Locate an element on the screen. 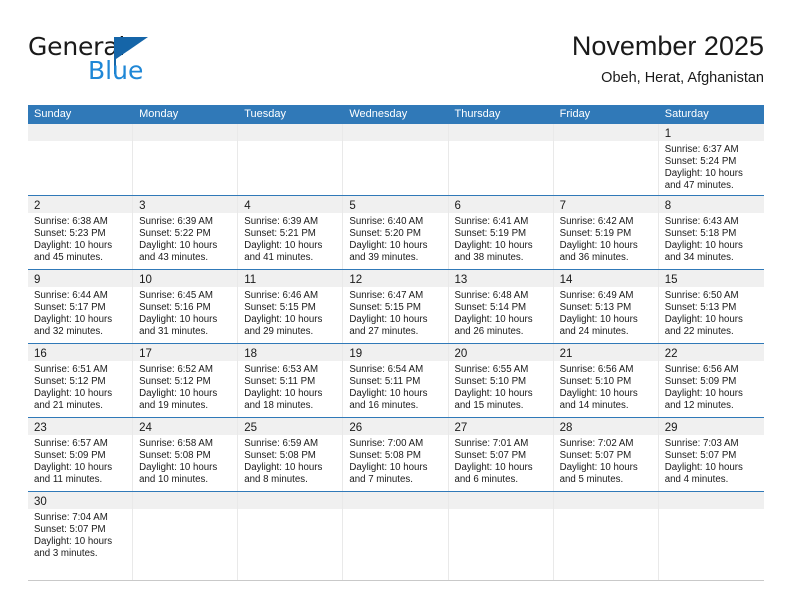  day-number: 29 is located at coordinates (671, 428).